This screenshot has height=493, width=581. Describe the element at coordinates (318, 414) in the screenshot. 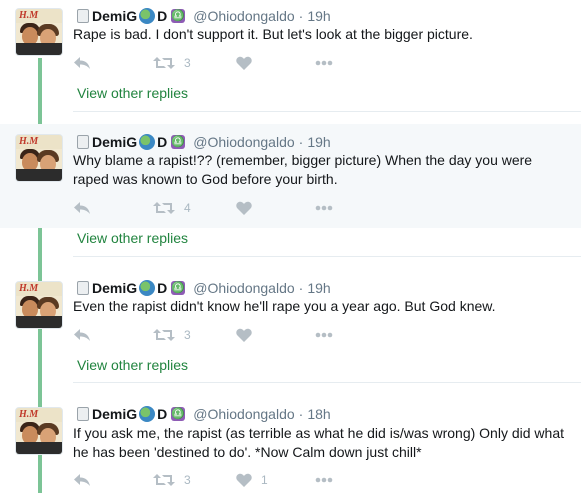

I see `timestamp: 18h` at that location.